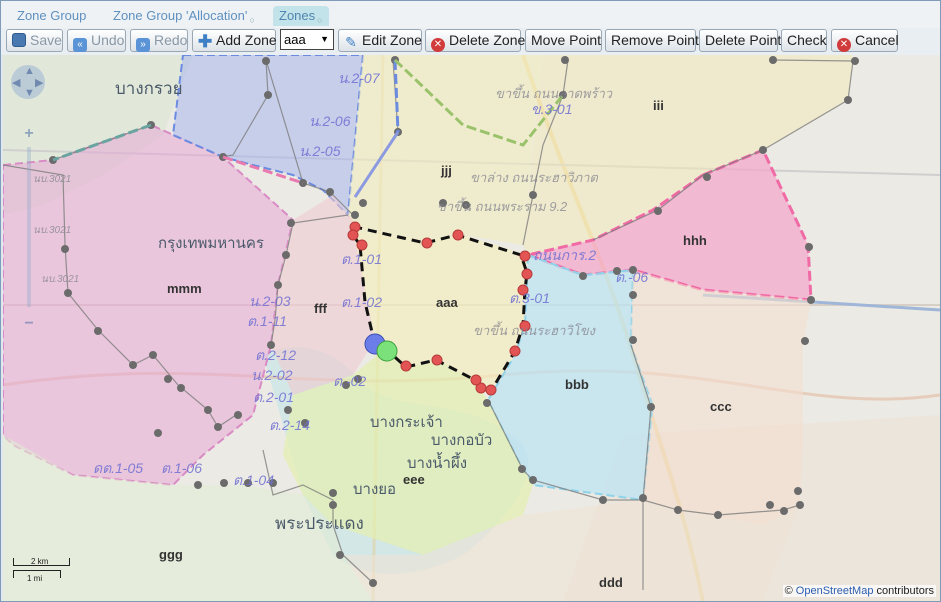 The height and width of the screenshot is (602, 941). I want to click on tab-zone-group: Zone Group, so click(51, 16).